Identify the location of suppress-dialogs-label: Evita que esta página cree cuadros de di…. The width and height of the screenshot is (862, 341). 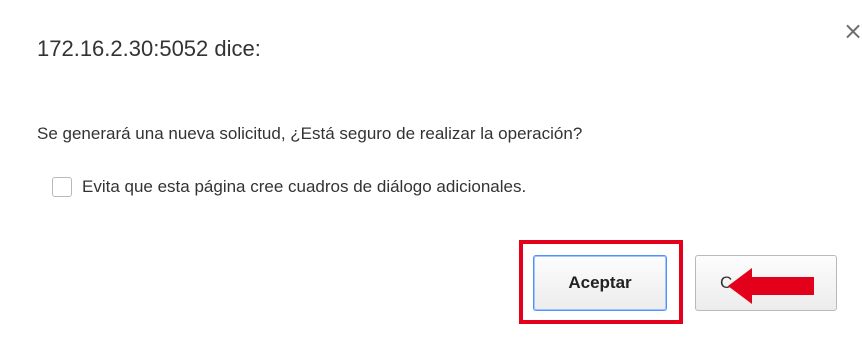
(304, 186).